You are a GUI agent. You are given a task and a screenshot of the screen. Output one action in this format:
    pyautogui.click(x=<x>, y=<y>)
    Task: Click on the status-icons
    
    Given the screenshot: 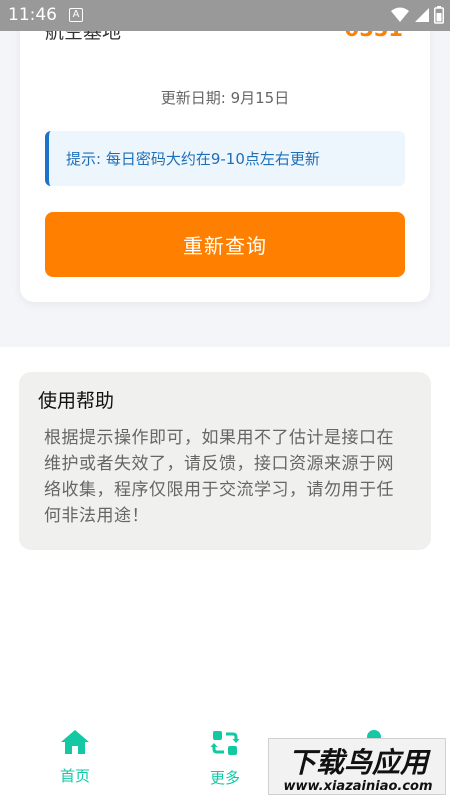 What is the action you would take?
    pyautogui.click(x=417, y=15)
    